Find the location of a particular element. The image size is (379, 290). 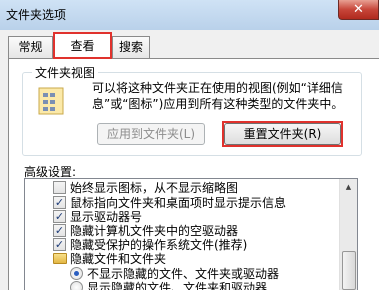

list-item: 始终显示图标，从不显示缩略图 is located at coordinates (154, 188).